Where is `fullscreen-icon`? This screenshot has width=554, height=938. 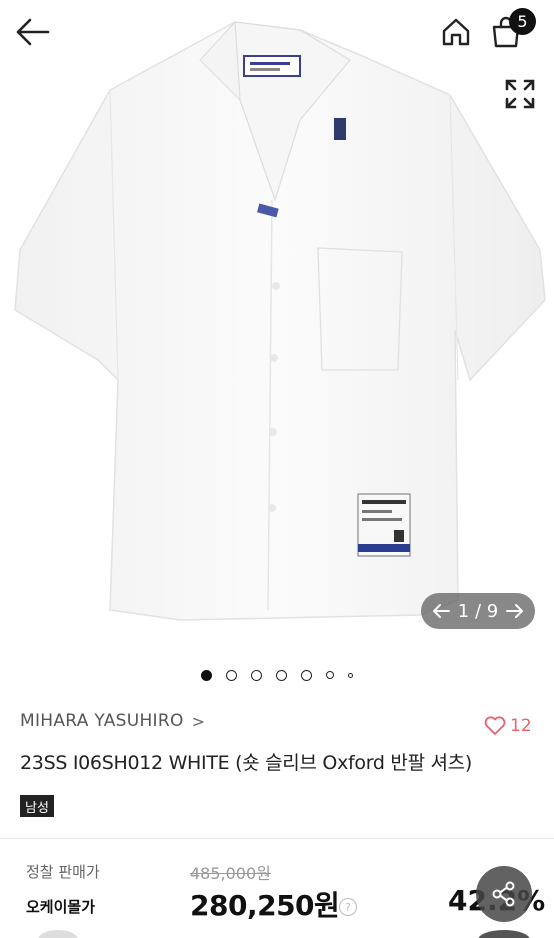
fullscreen-icon is located at coordinates (520, 94).